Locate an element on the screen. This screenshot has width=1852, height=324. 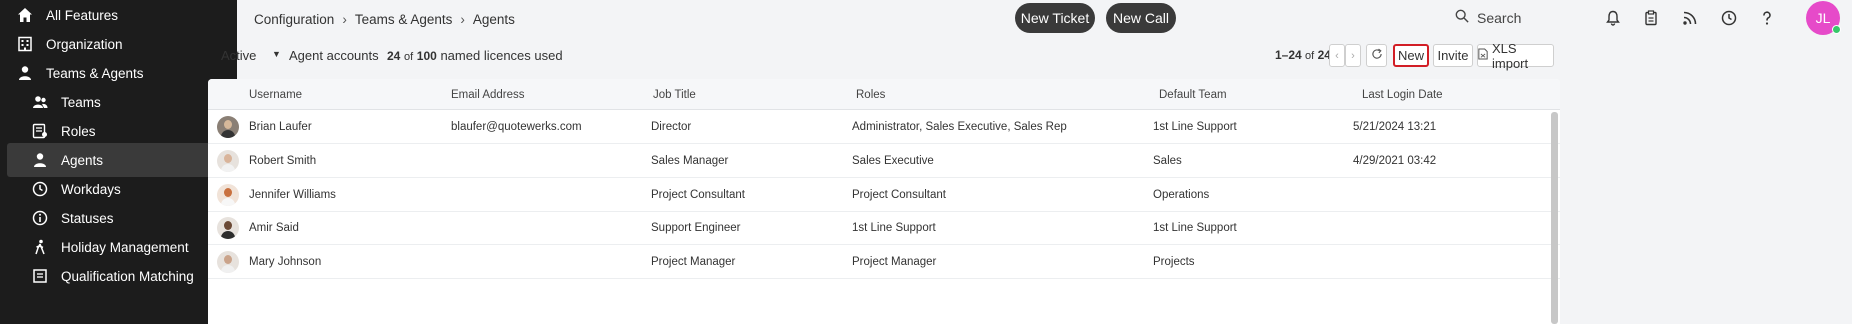
breadcrumb-configuration: Configuration is located at coordinates (294, 19).